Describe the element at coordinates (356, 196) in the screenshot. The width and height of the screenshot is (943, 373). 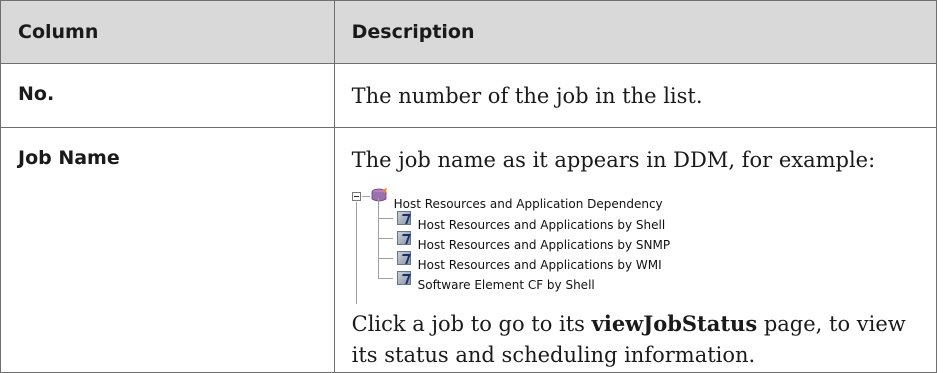
I see `collapse-icon` at that location.